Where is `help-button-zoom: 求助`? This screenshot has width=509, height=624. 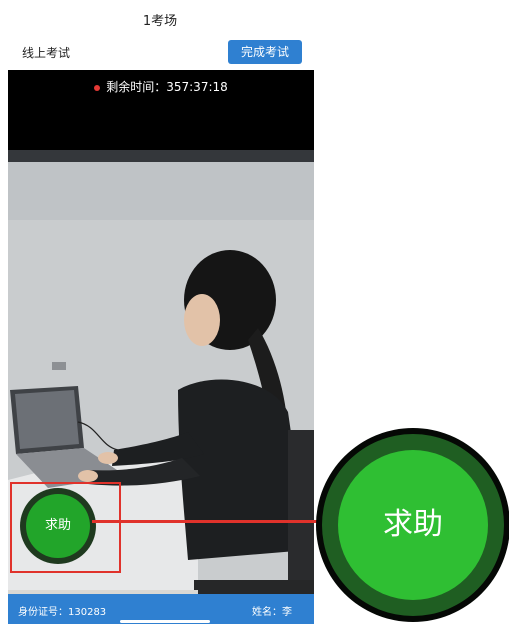 help-button-zoom: 求助 is located at coordinates (412, 525).